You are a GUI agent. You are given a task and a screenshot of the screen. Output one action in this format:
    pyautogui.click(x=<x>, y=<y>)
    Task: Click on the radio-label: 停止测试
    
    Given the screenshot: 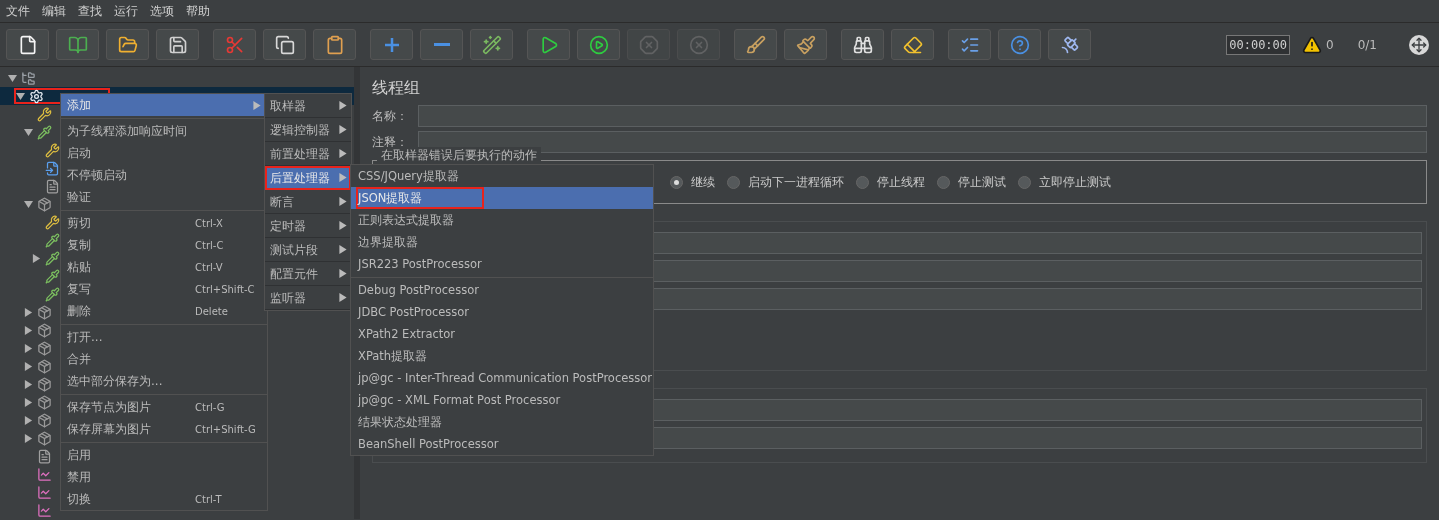 What is the action you would take?
    pyautogui.click(x=982, y=182)
    